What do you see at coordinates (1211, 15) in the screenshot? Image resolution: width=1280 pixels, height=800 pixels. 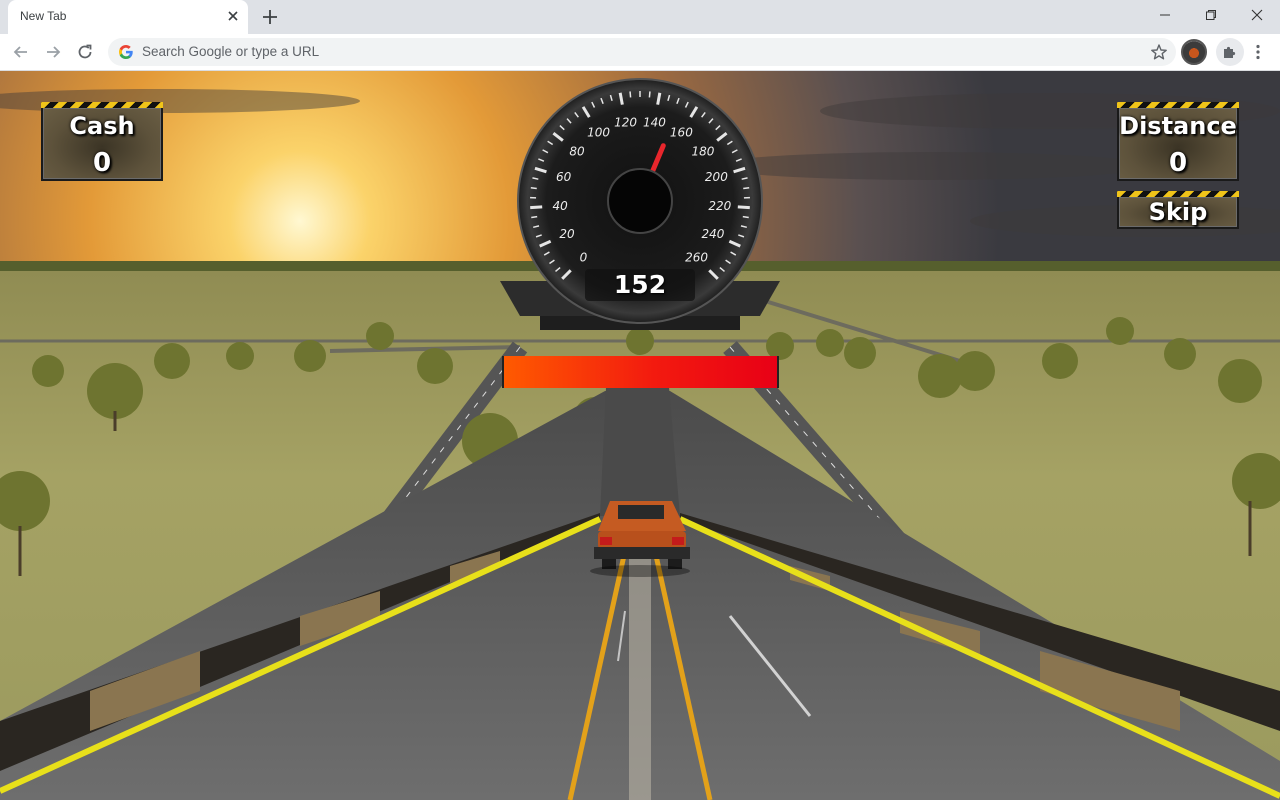 I see `maximize-icon` at bounding box center [1211, 15].